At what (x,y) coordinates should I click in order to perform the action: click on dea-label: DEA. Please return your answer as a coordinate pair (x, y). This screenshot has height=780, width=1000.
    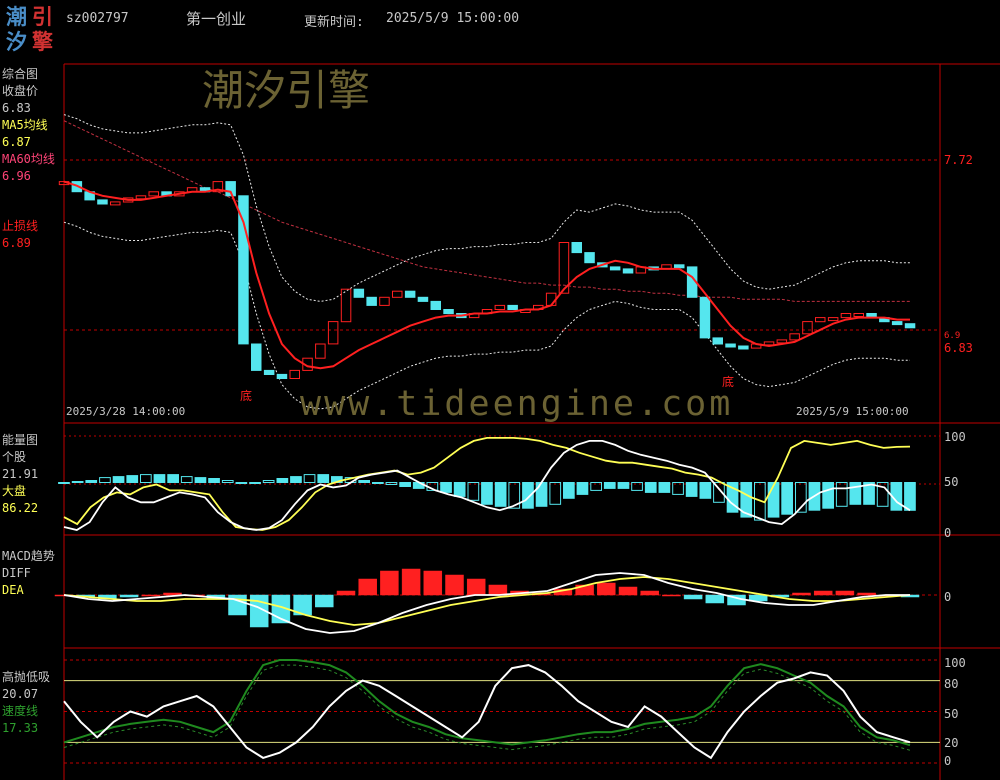
    Looking at the image, I should click on (13, 590).